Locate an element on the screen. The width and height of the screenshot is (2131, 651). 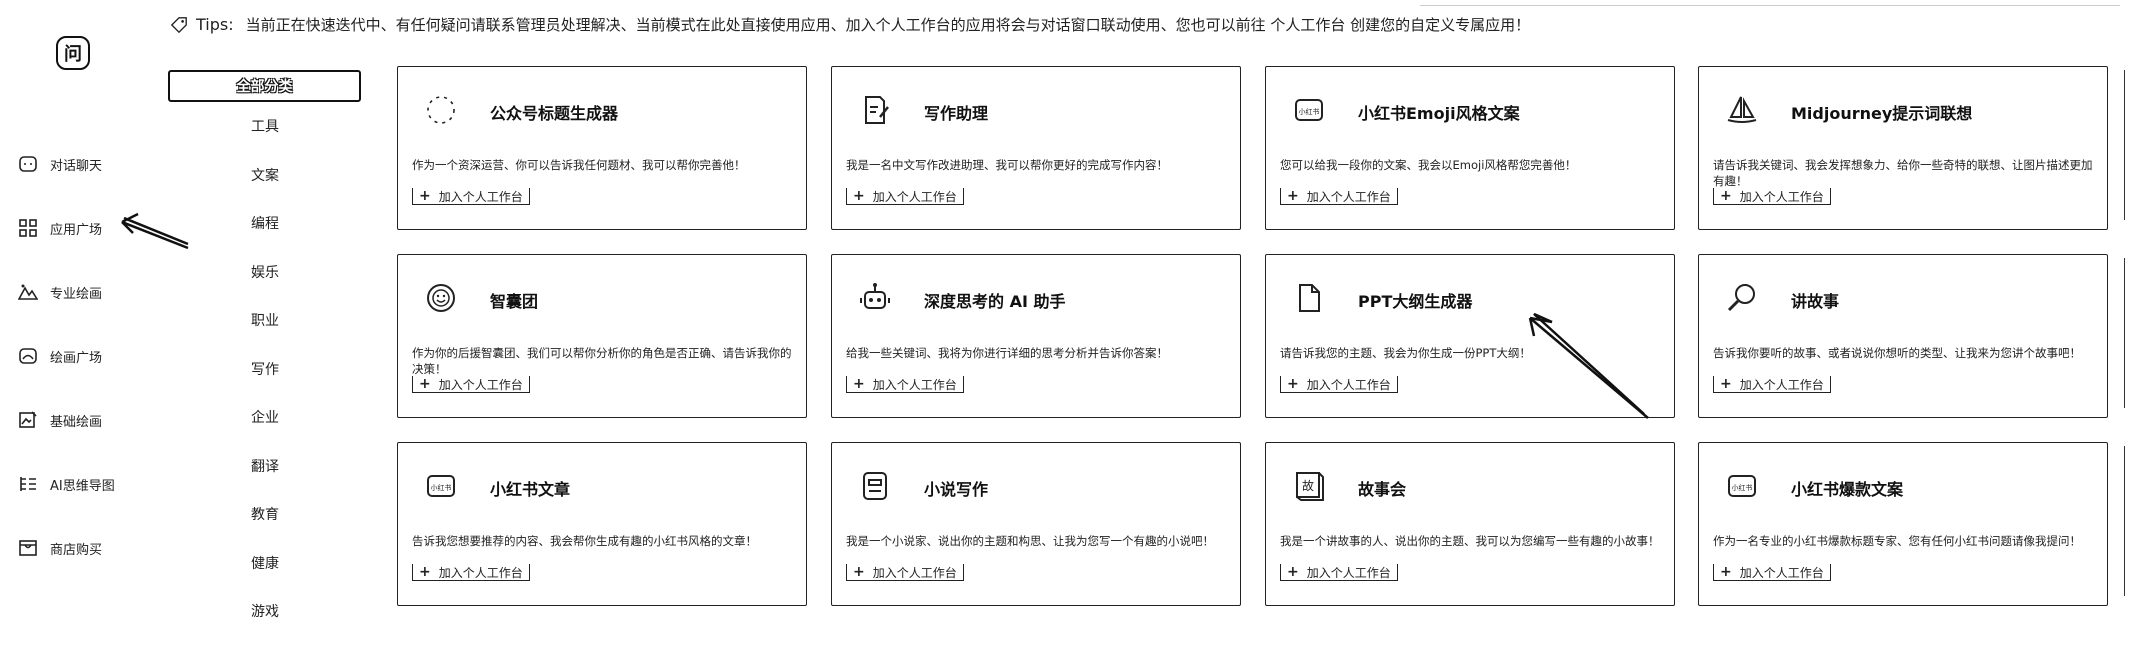
category-item: 娱乐 is located at coordinates (264, 287).